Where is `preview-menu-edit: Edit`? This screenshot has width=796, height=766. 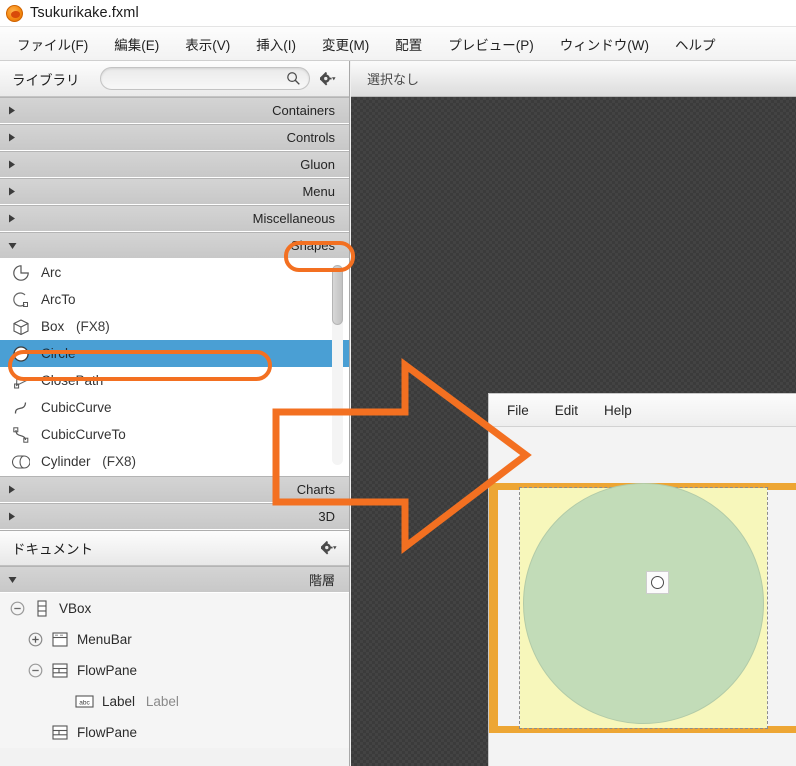 preview-menu-edit: Edit is located at coordinates (566, 410).